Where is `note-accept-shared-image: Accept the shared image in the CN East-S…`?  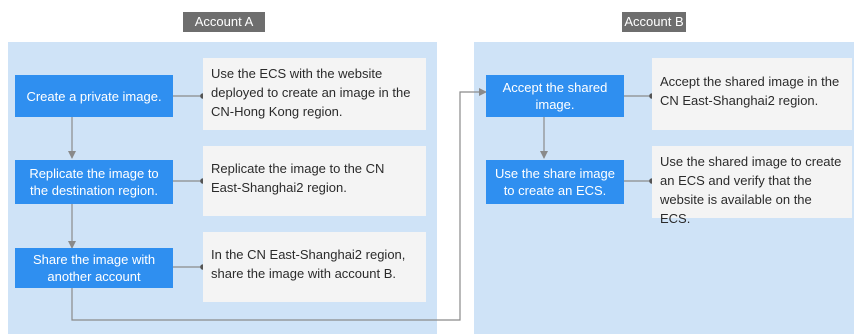 note-accept-shared-image: Accept the shared image in the CN East-S… is located at coordinates (752, 94).